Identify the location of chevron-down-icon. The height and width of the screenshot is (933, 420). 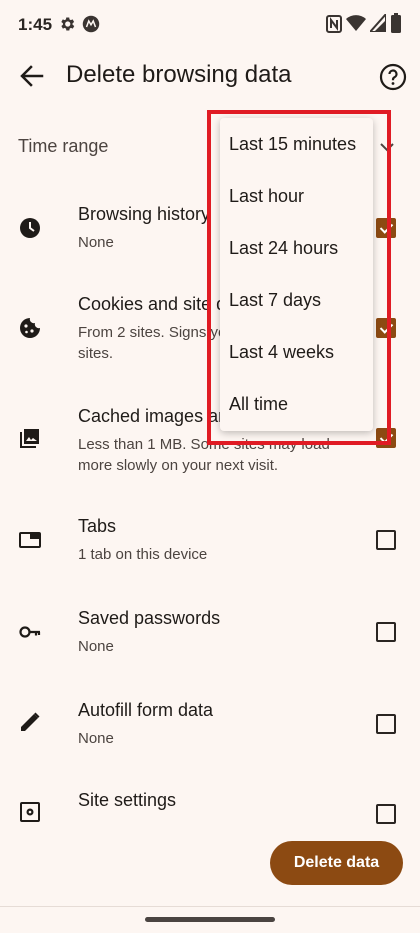
(387, 147).